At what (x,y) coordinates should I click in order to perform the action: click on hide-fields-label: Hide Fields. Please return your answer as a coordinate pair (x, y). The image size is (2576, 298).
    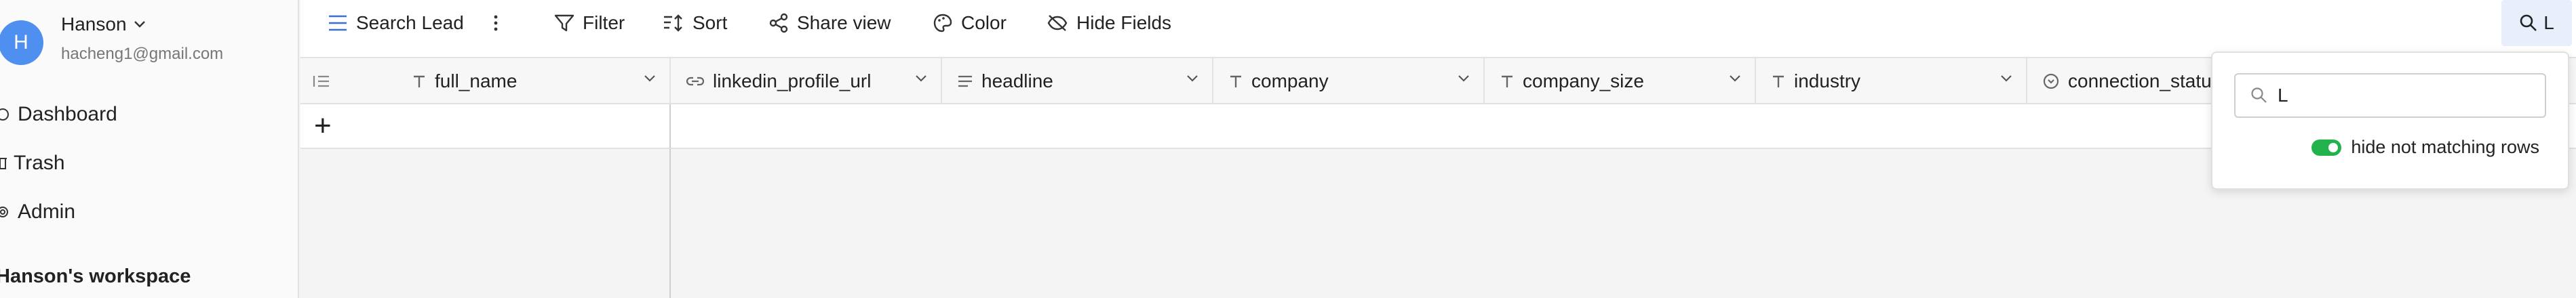
    Looking at the image, I should click on (1124, 22).